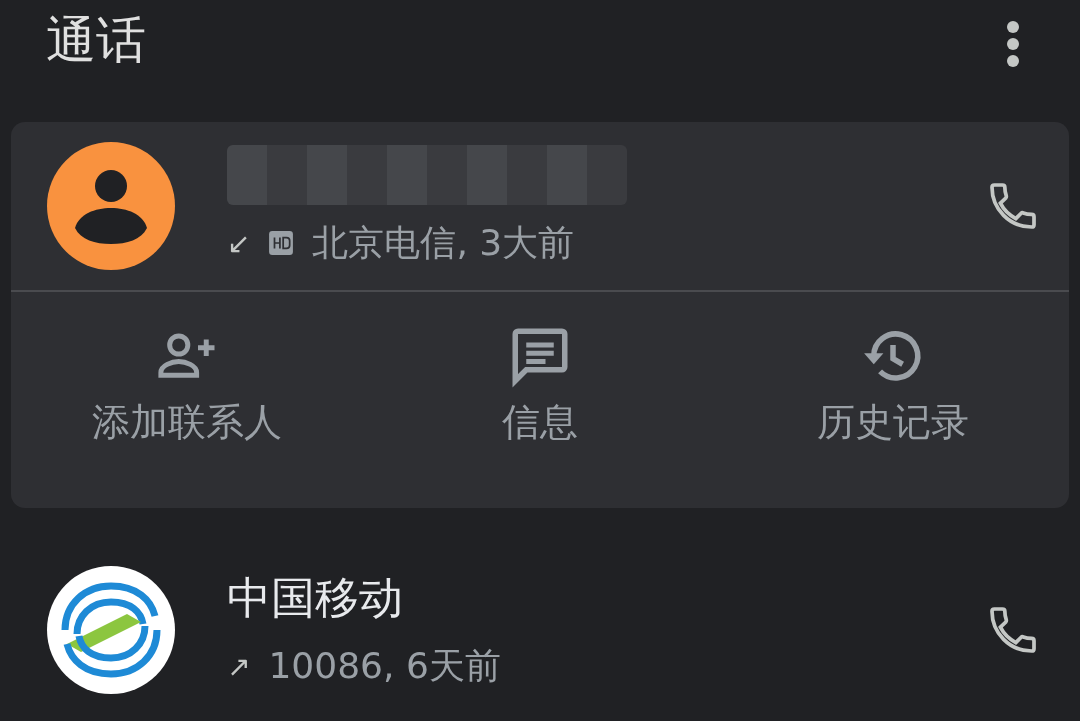 Image resolution: width=1080 pixels, height=721 pixels. Describe the element at coordinates (892, 385) in the screenshot. I see `action-button: 历史记录` at that location.